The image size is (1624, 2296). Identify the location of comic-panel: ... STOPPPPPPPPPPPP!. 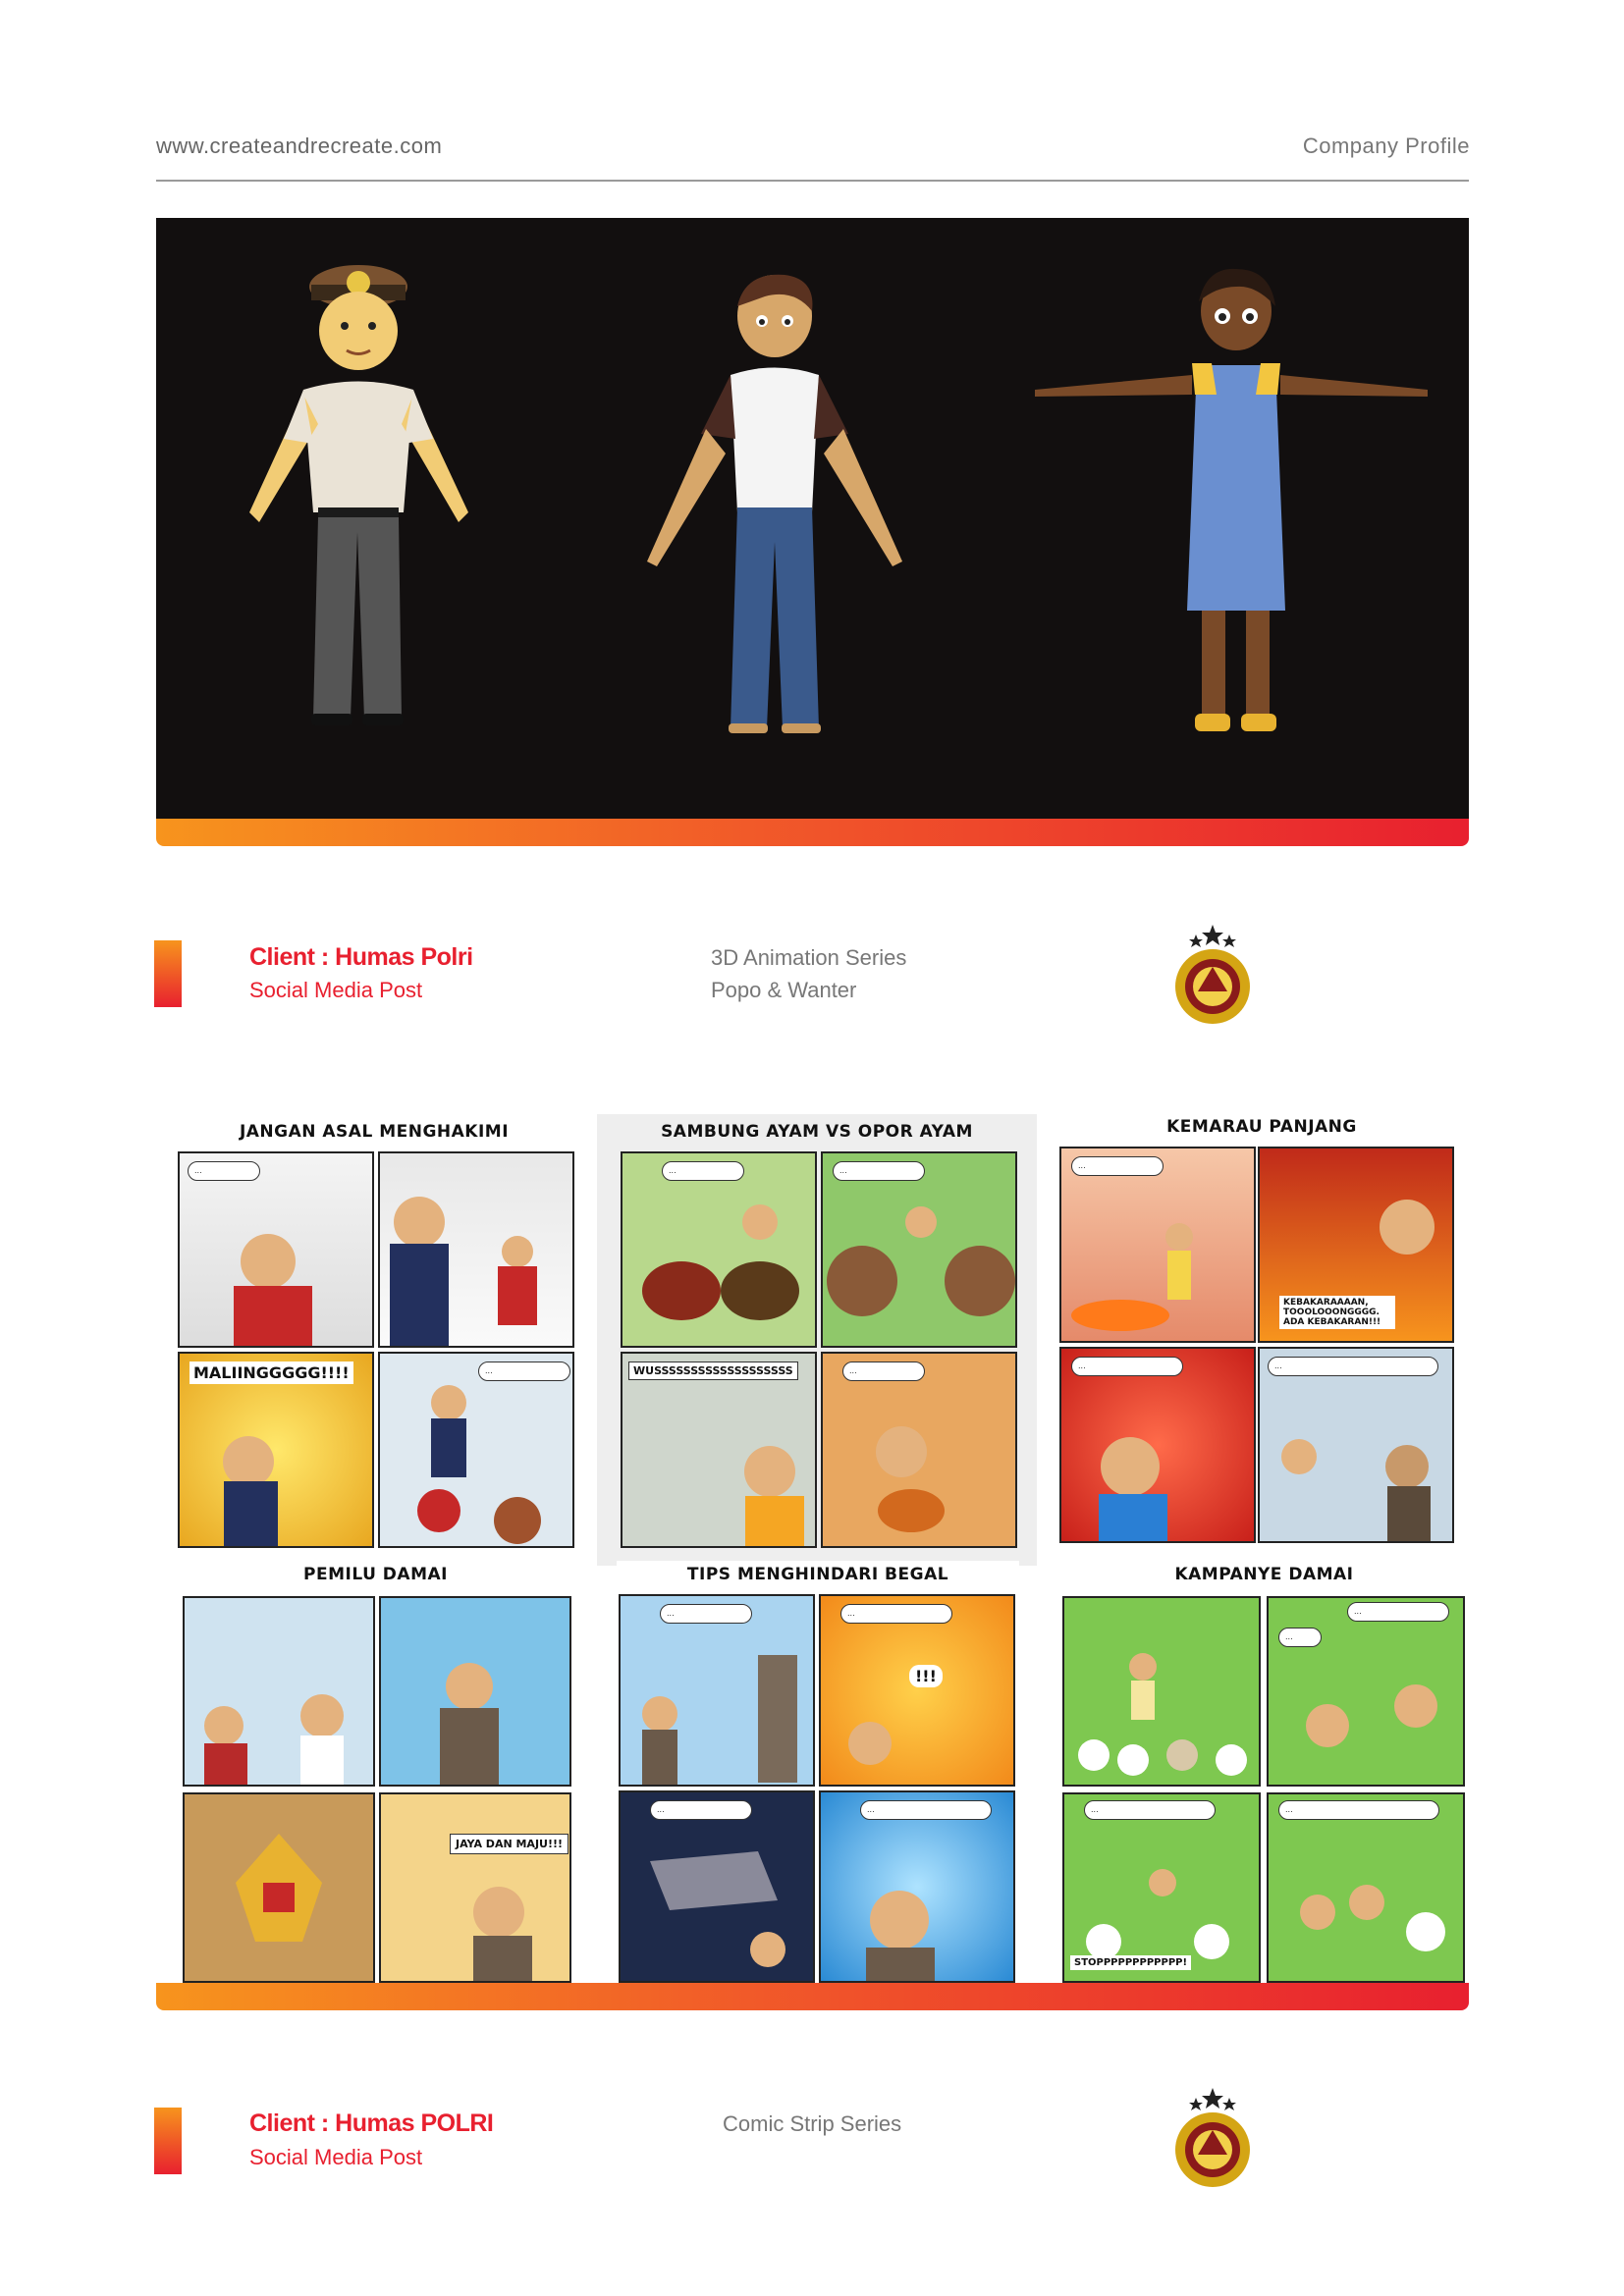
(1161, 1887).